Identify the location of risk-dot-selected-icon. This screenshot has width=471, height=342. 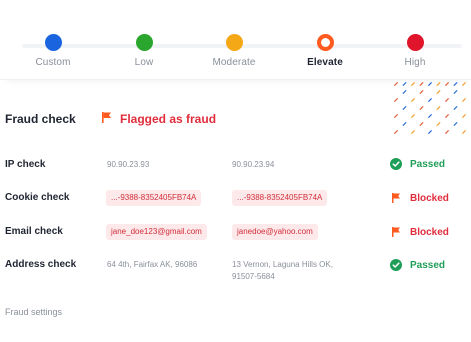
(325, 42).